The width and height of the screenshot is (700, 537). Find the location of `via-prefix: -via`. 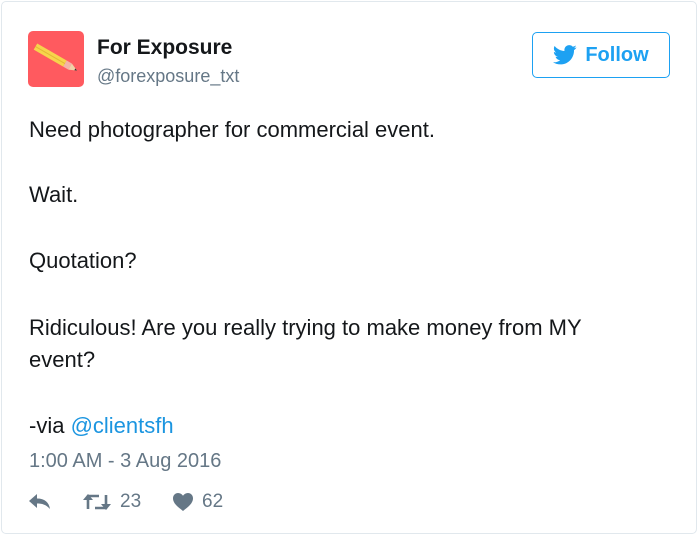

via-prefix: -via is located at coordinates (50, 425).